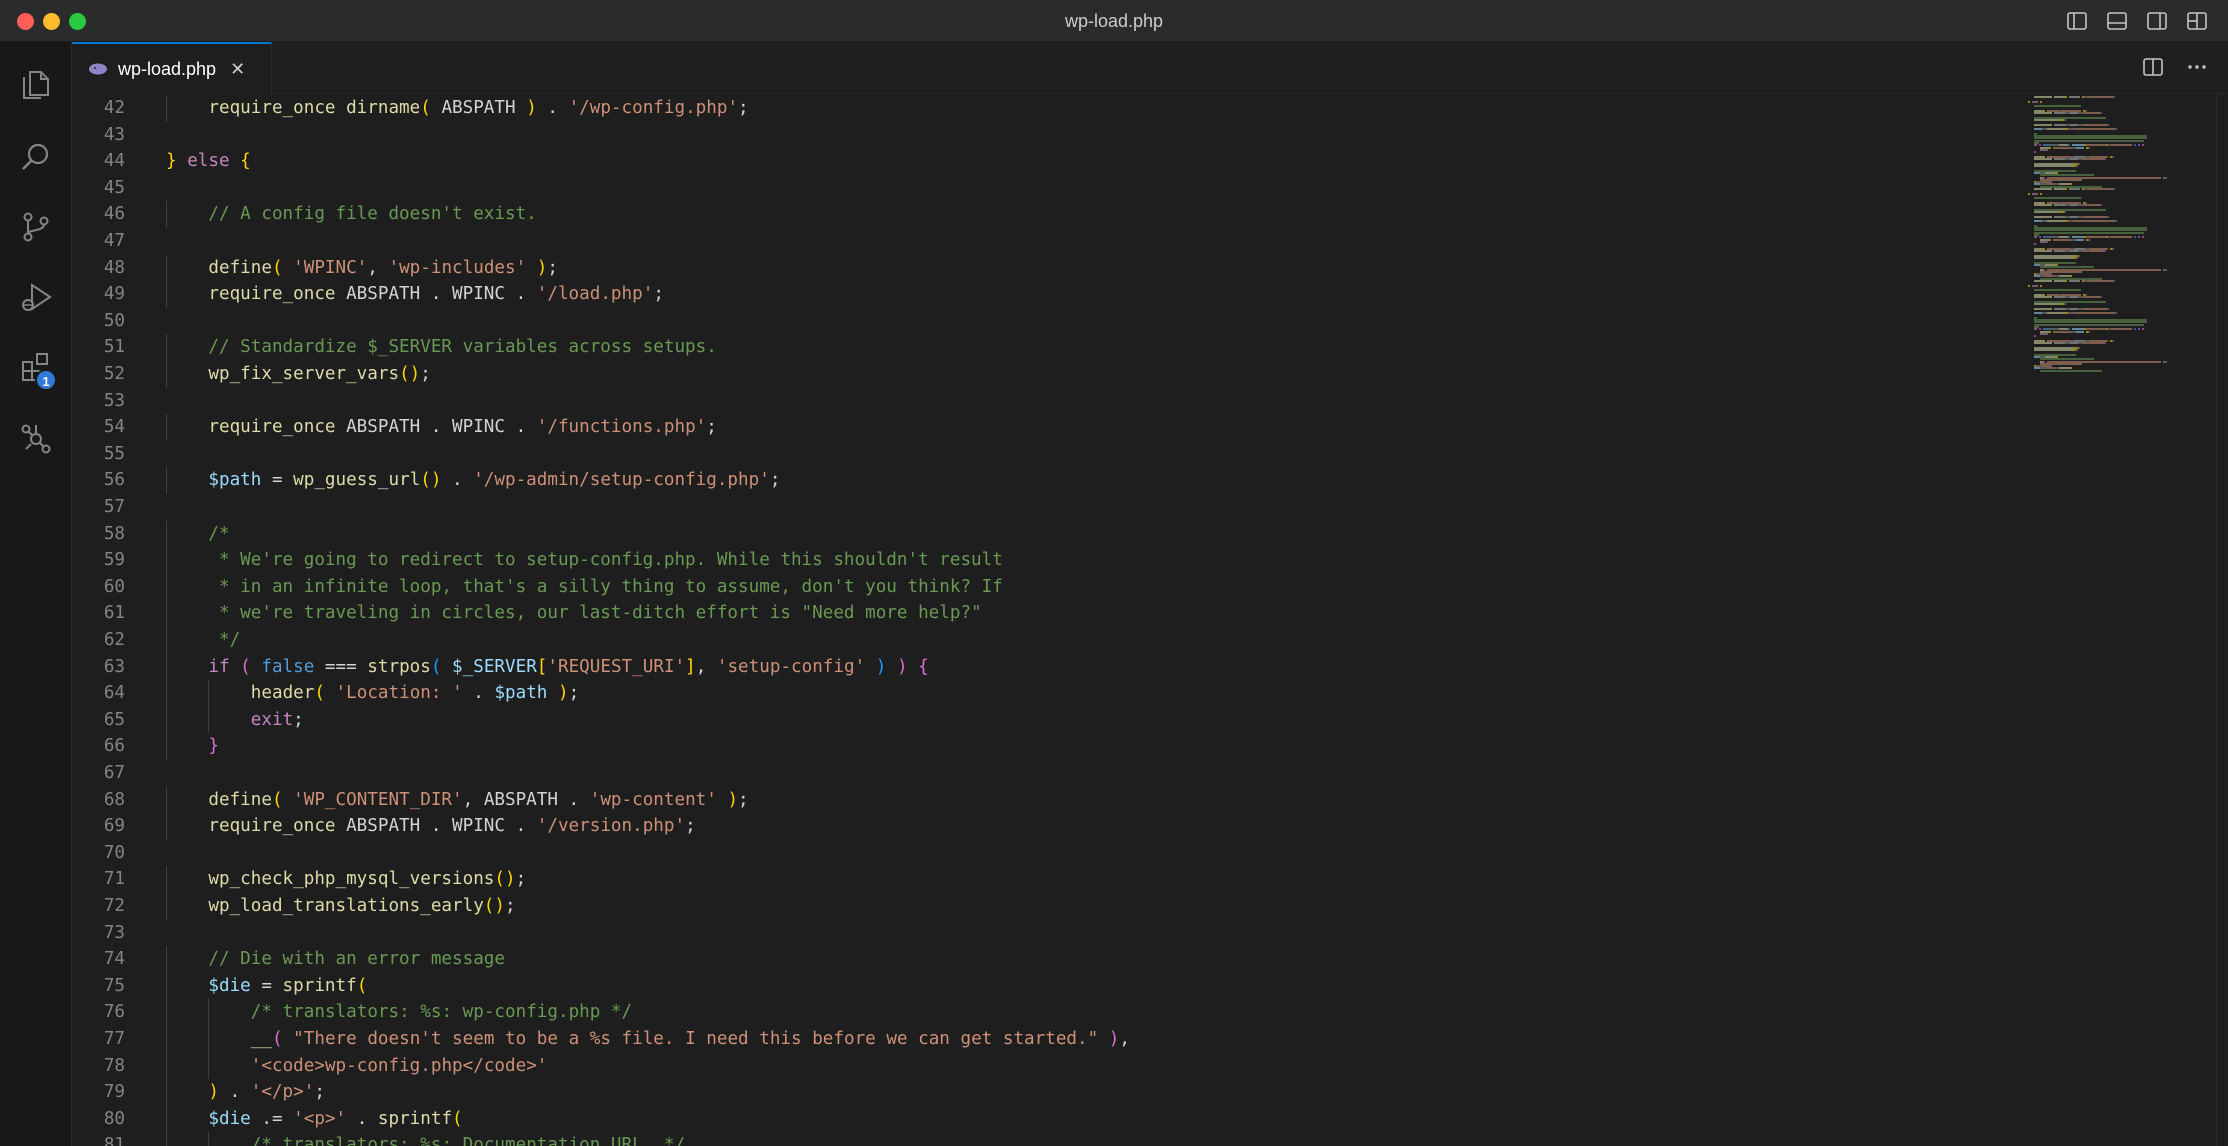 The width and height of the screenshot is (2228, 1146). Describe the element at coordinates (1047, 135) in the screenshot. I see `code-line: 43` at that location.